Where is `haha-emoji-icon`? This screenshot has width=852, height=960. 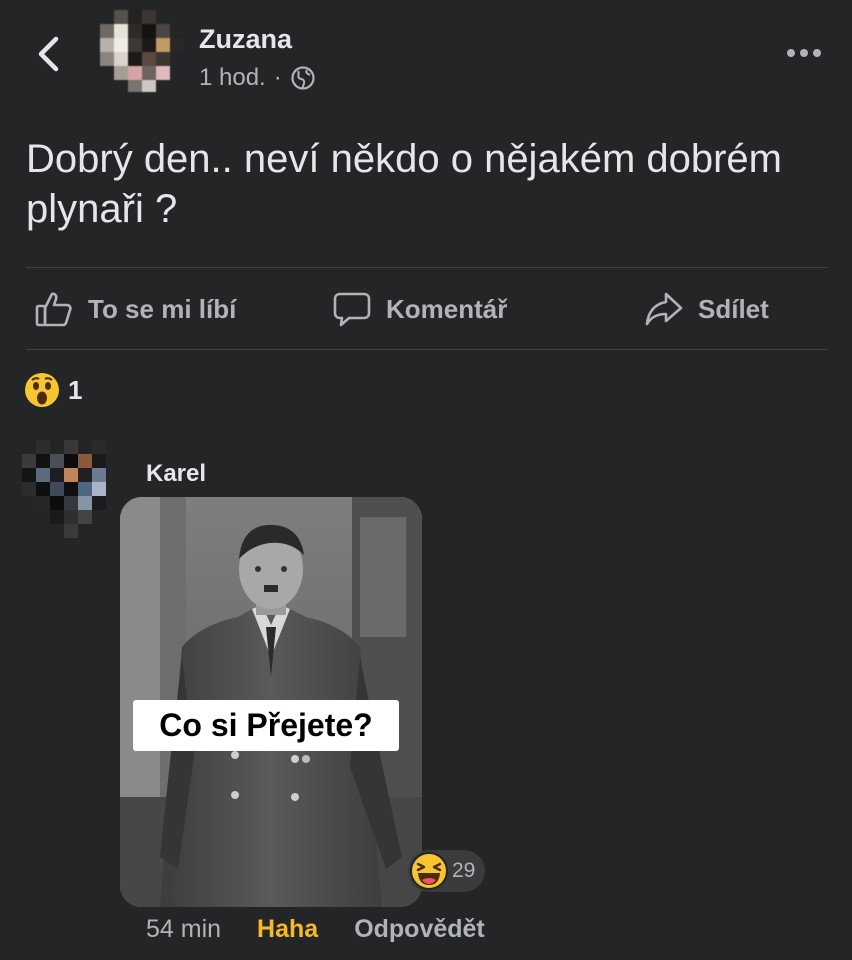
haha-emoji-icon is located at coordinates (429, 871).